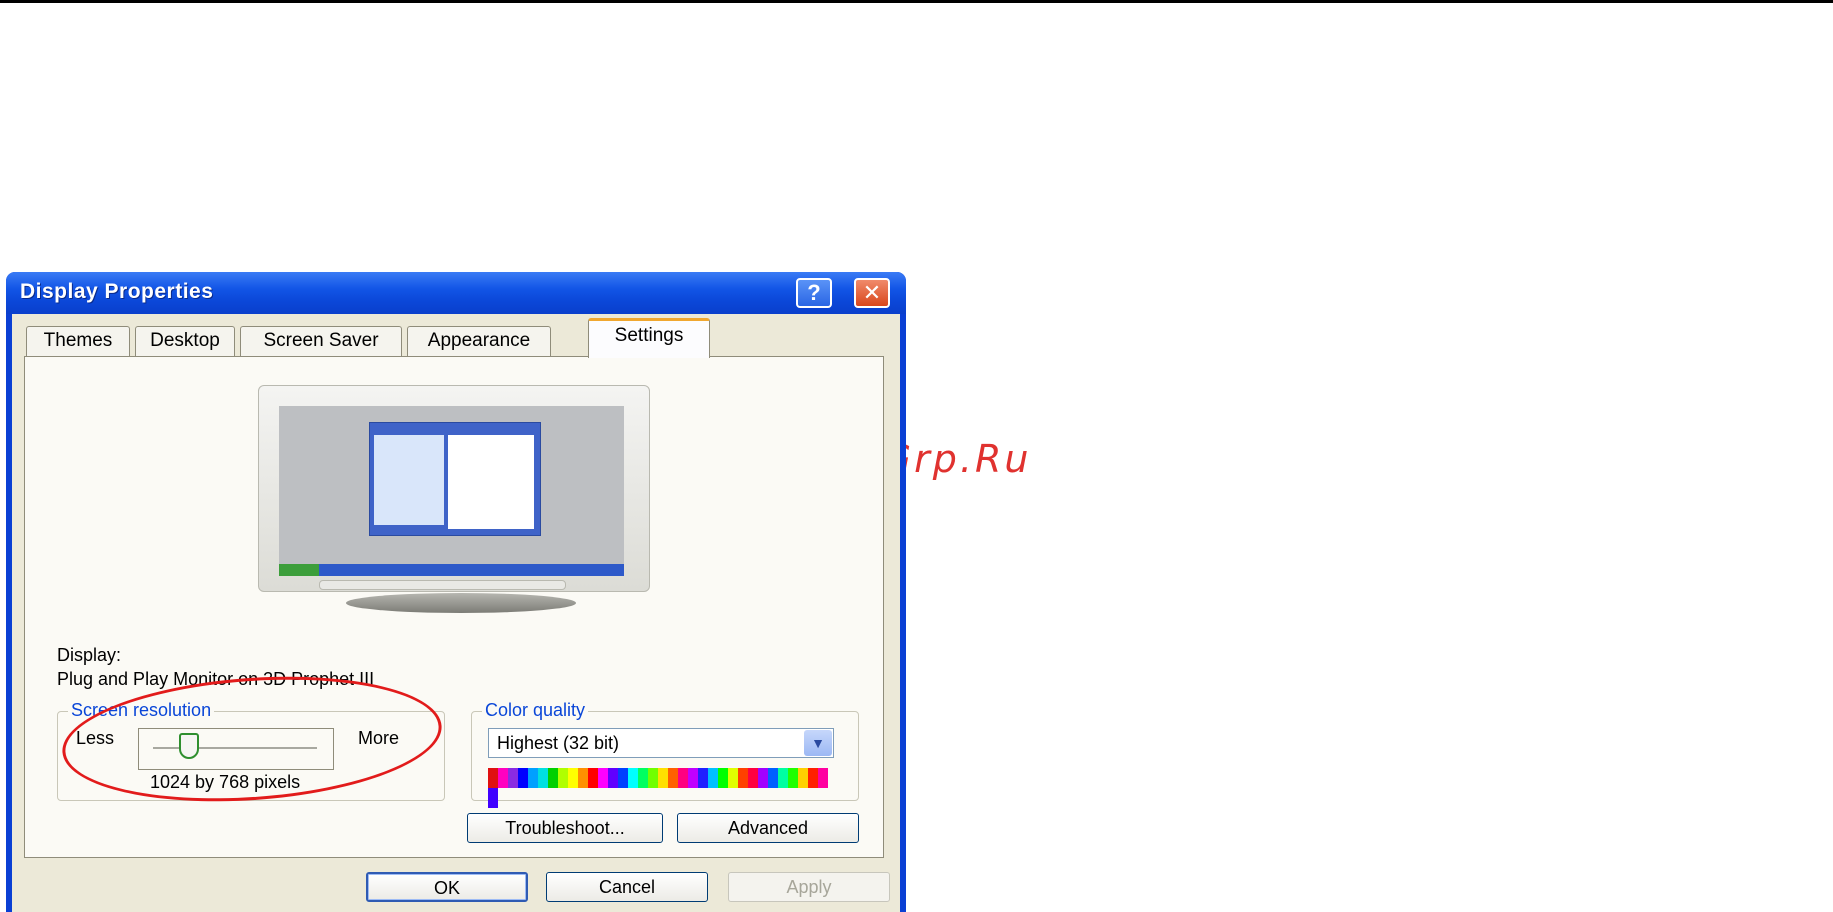 The width and height of the screenshot is (1833, 912). What do you see at coordinates (321, 341) in the screenshot?
I see `tab-screen-saver: Screen Saver` at bounding box center [321, 341].